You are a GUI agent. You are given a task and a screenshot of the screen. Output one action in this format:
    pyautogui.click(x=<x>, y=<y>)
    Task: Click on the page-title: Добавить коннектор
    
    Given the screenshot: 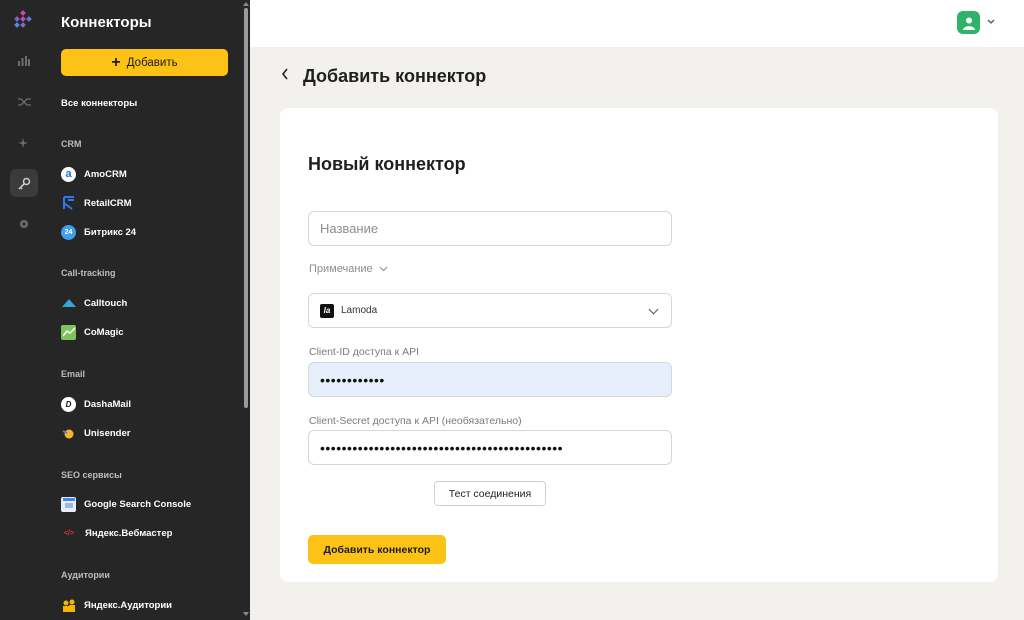 What is the action you would take?
    pyautogui.click(x=395, y=76)
    